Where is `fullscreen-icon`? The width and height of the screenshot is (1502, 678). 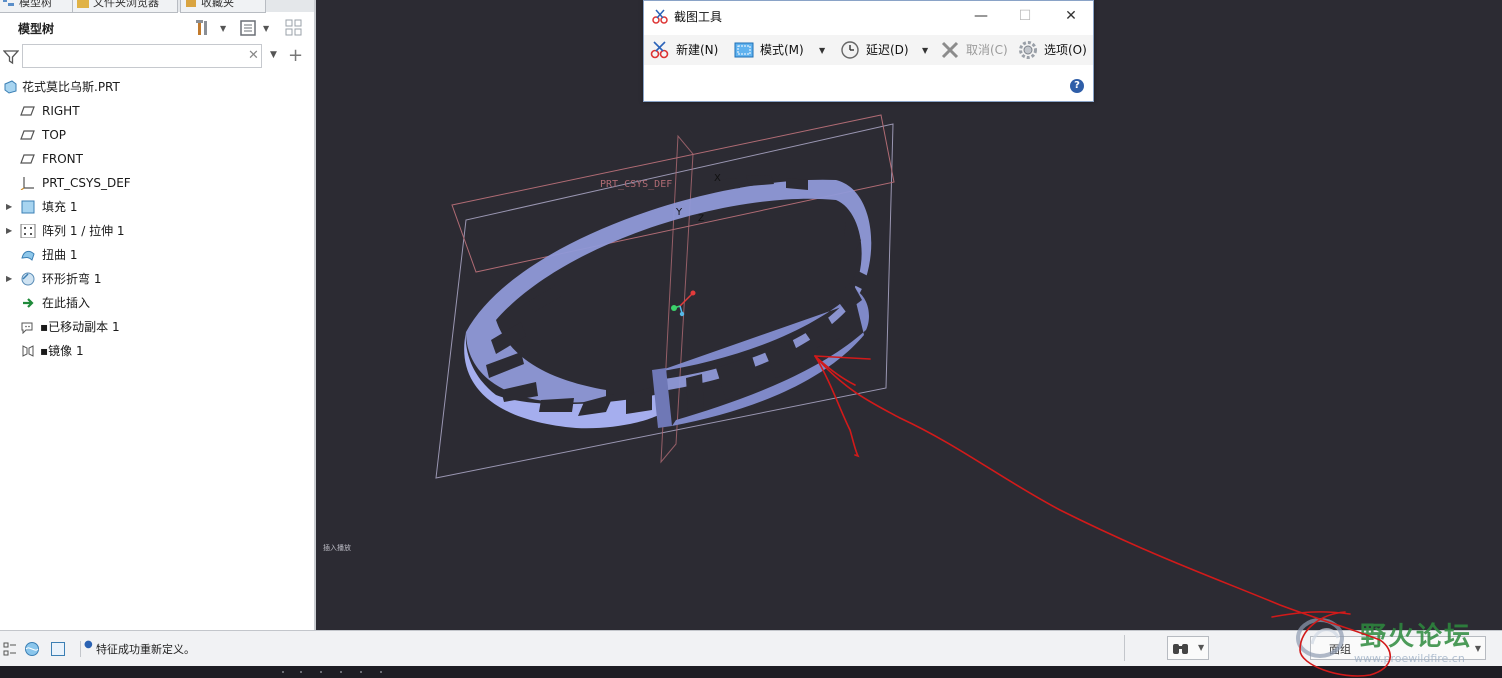 fullscreen-icon is located at coordinates (58, 649).